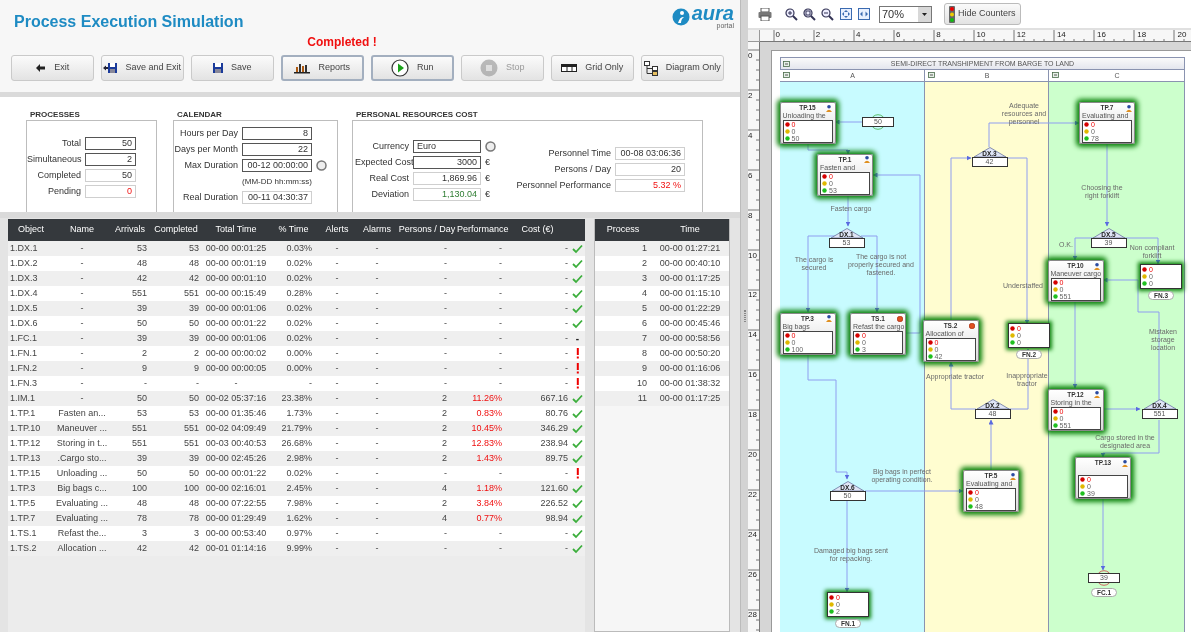 The width and height of the screenshot is (1191, 632). I want to click on table-cell-text: 0.28%, so click(299, 293).